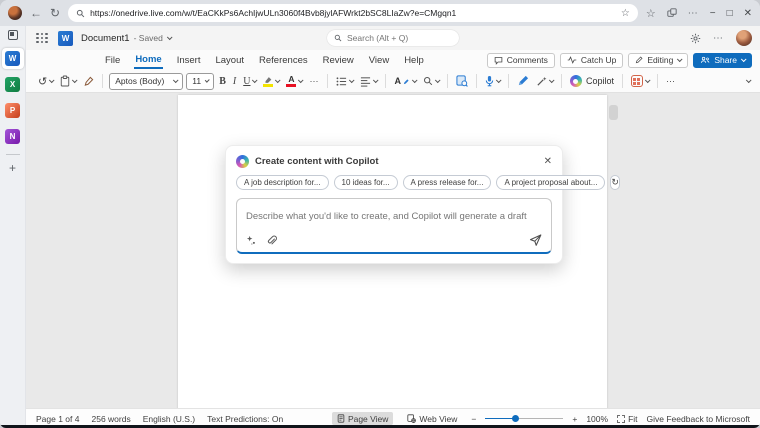 This screenshot has width=760, height=428. What do you see at coordinates (200, 81) in the screenshot?
I see `font-size-select: 11` at bounding box center [200, 81].